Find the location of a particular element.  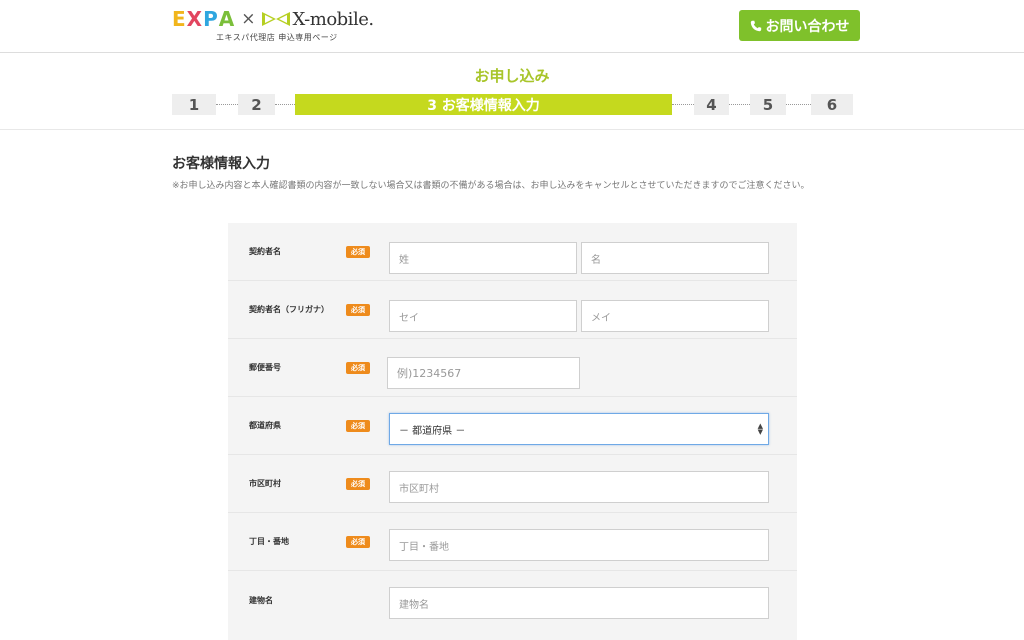

expa-logo: E X P A is located at coordinates (203, 19).